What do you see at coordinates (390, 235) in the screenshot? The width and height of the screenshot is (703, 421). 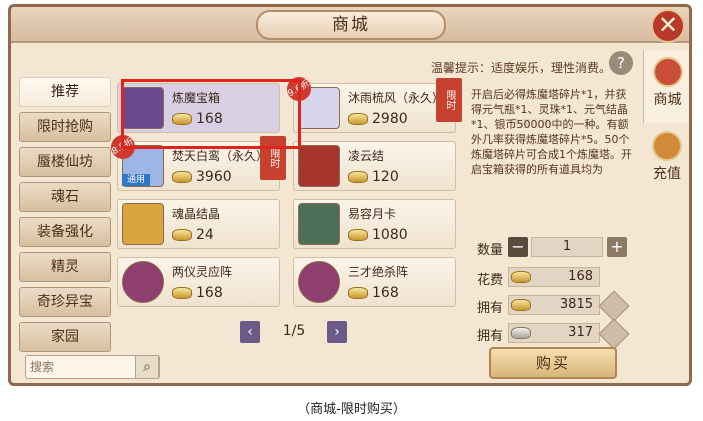 I see `item-price: 1080` at bounding box center [390, 235].